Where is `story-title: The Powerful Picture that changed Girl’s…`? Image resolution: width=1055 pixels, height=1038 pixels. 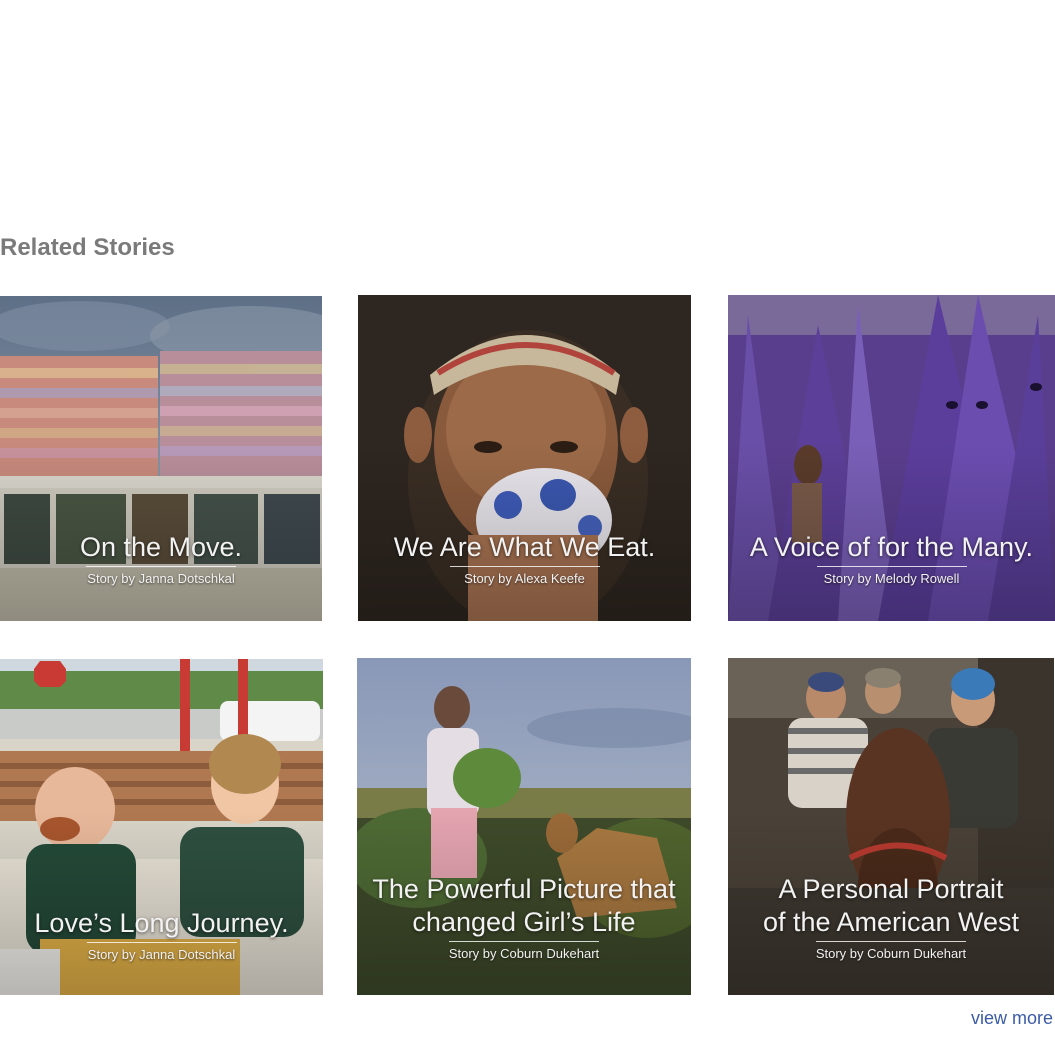 story-title: The Powerful Picture that changed Girl’s… is located at coordinates (524, 906).